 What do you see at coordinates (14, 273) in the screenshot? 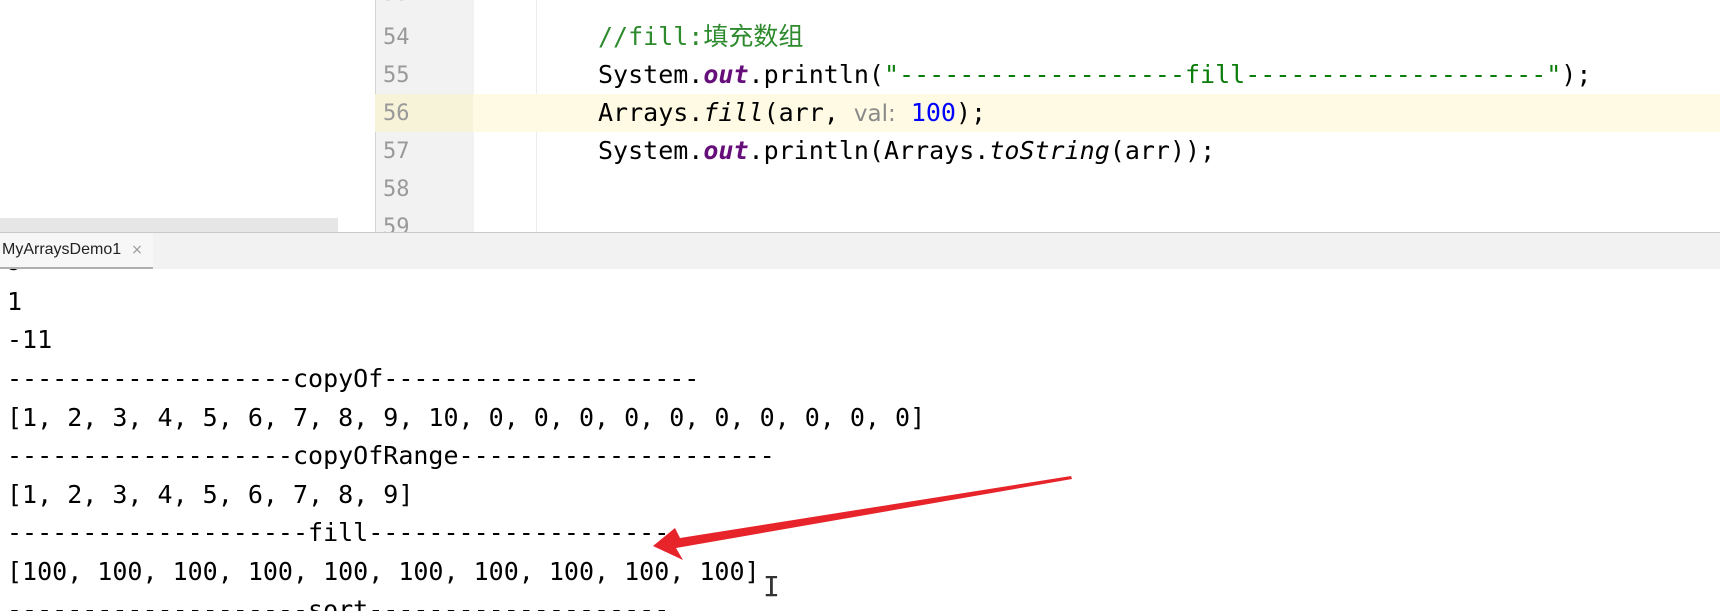
I see `console-line: 9` at bounding box center [14, 273].